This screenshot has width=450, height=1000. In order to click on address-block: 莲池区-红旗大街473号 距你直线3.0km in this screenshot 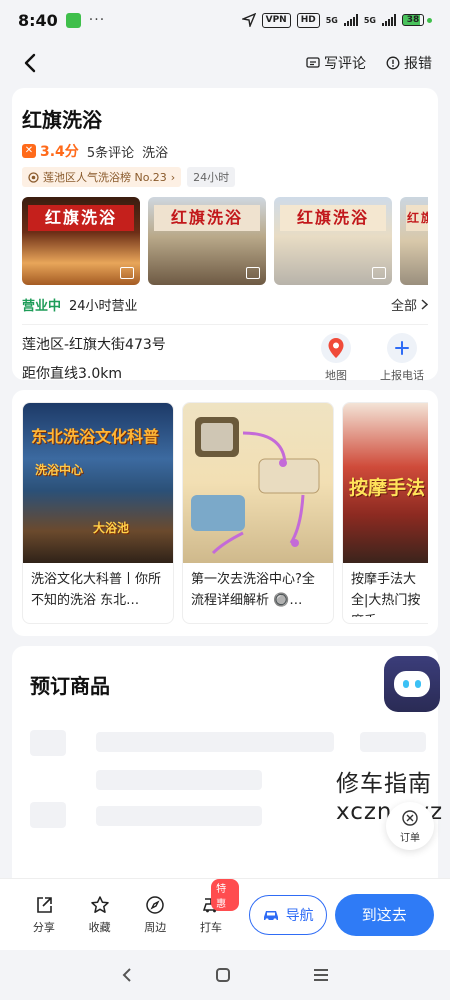, I will do `click(166, 359)`.